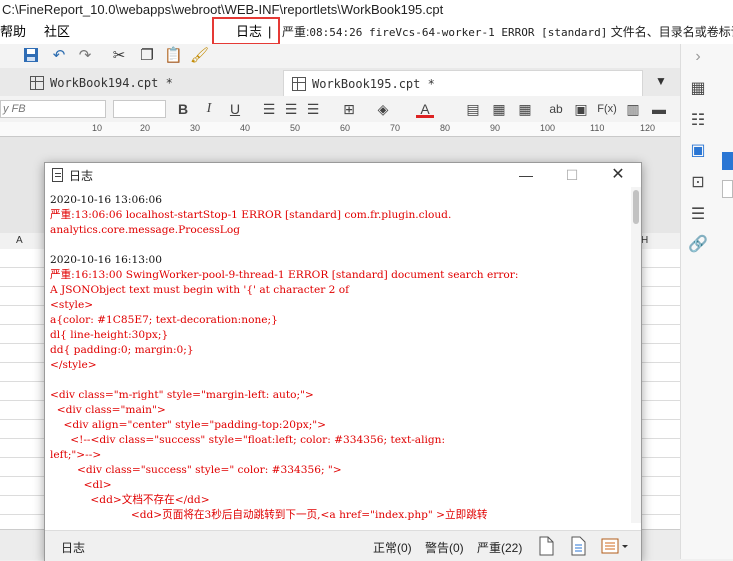 Image resolution: width=733 pixels, height=561 pixels. Describe the element at coordinates (526, 175) in the screenshot. I see `minimize-button: —` at that location.